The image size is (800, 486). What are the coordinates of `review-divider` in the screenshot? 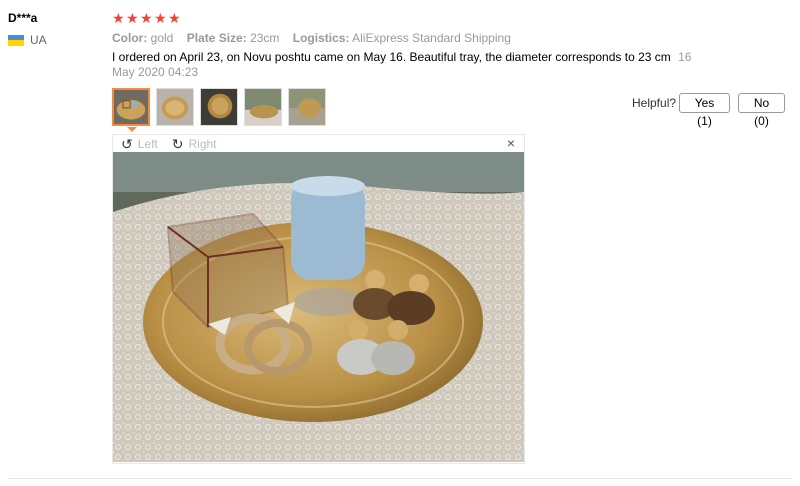 It's located at (400, 478).